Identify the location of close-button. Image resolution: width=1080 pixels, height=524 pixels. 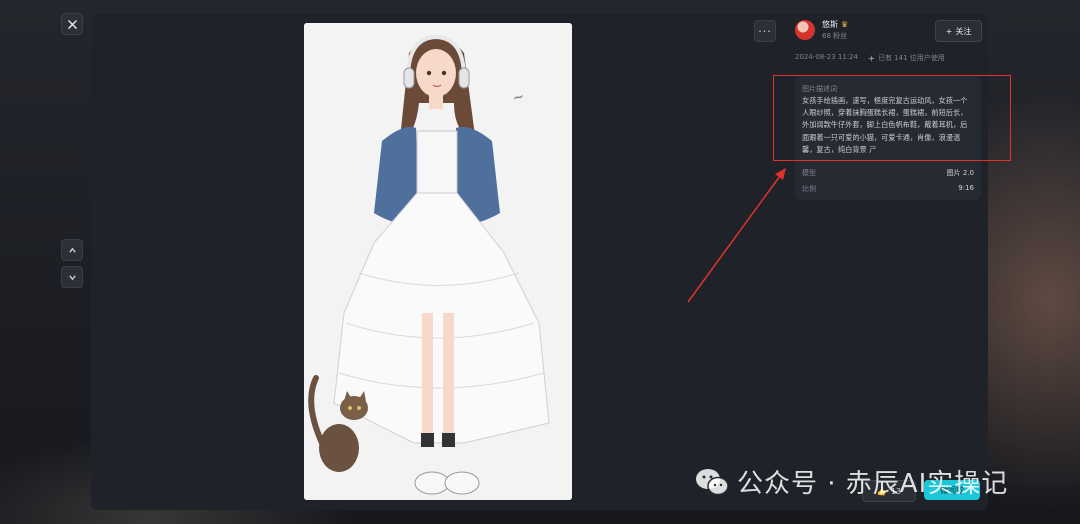
(72, 24).